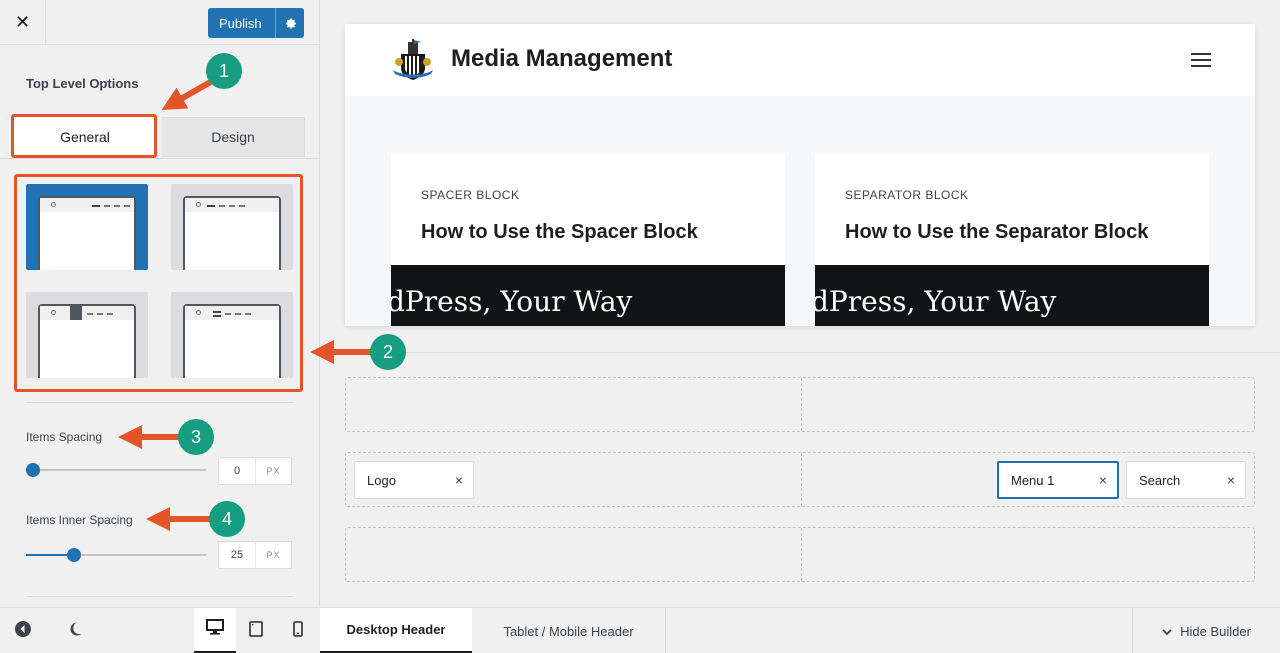  Describe the element at coordinates (237, 471) in the screenshot. I see `items-spacing-value: 0` at that location.